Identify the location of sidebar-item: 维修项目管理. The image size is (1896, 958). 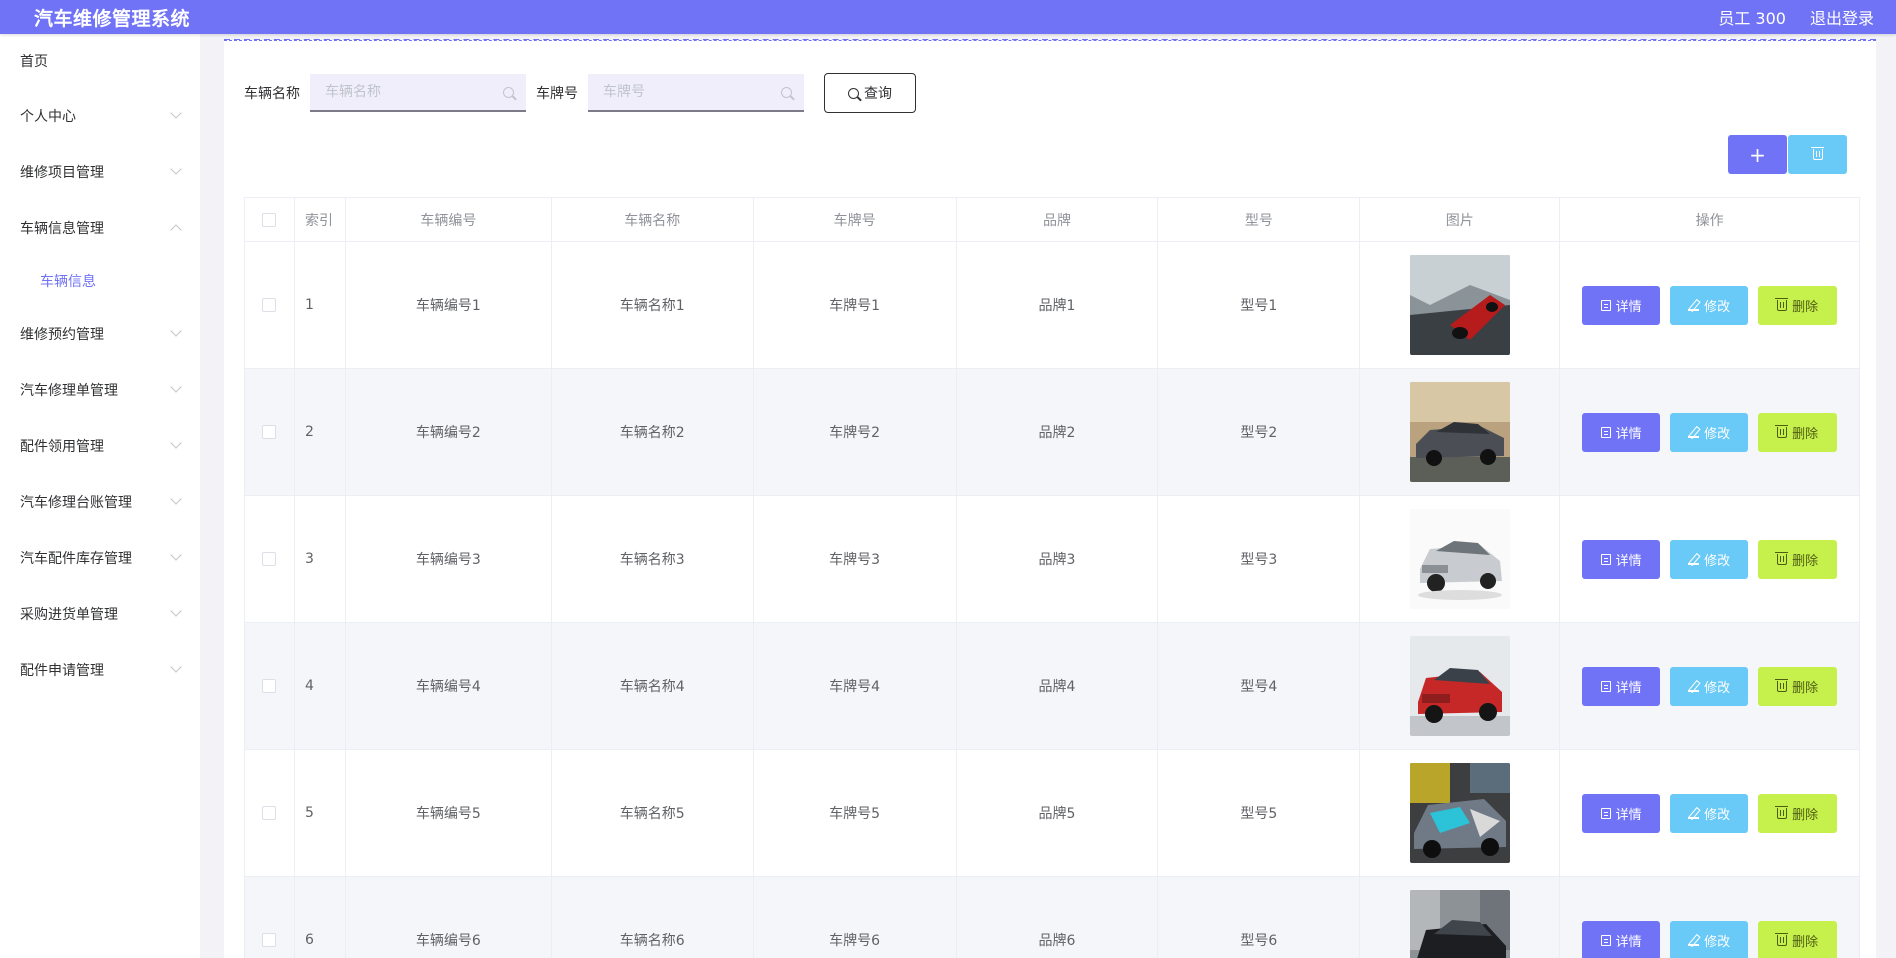
(100, 172).